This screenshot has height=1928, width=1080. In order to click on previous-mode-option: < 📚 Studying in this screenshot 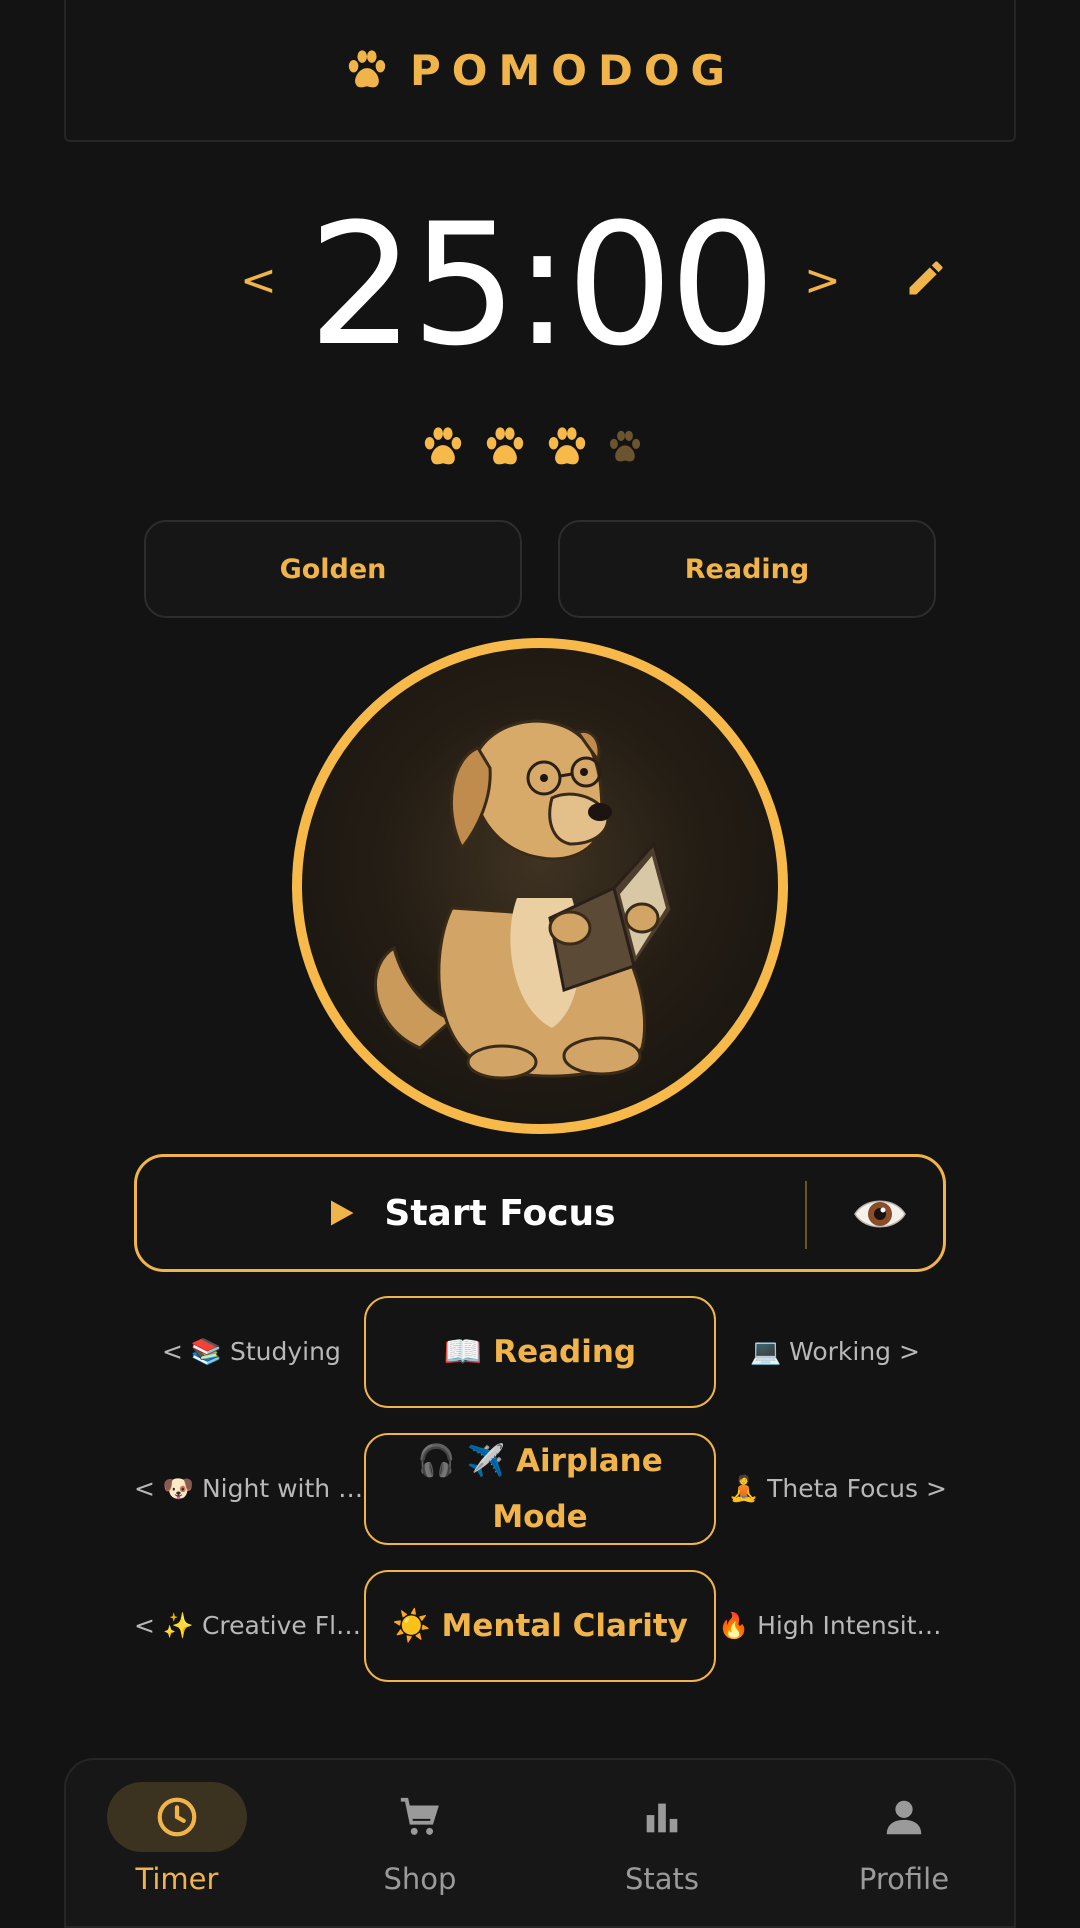, I will do `click(251, 1352)`.